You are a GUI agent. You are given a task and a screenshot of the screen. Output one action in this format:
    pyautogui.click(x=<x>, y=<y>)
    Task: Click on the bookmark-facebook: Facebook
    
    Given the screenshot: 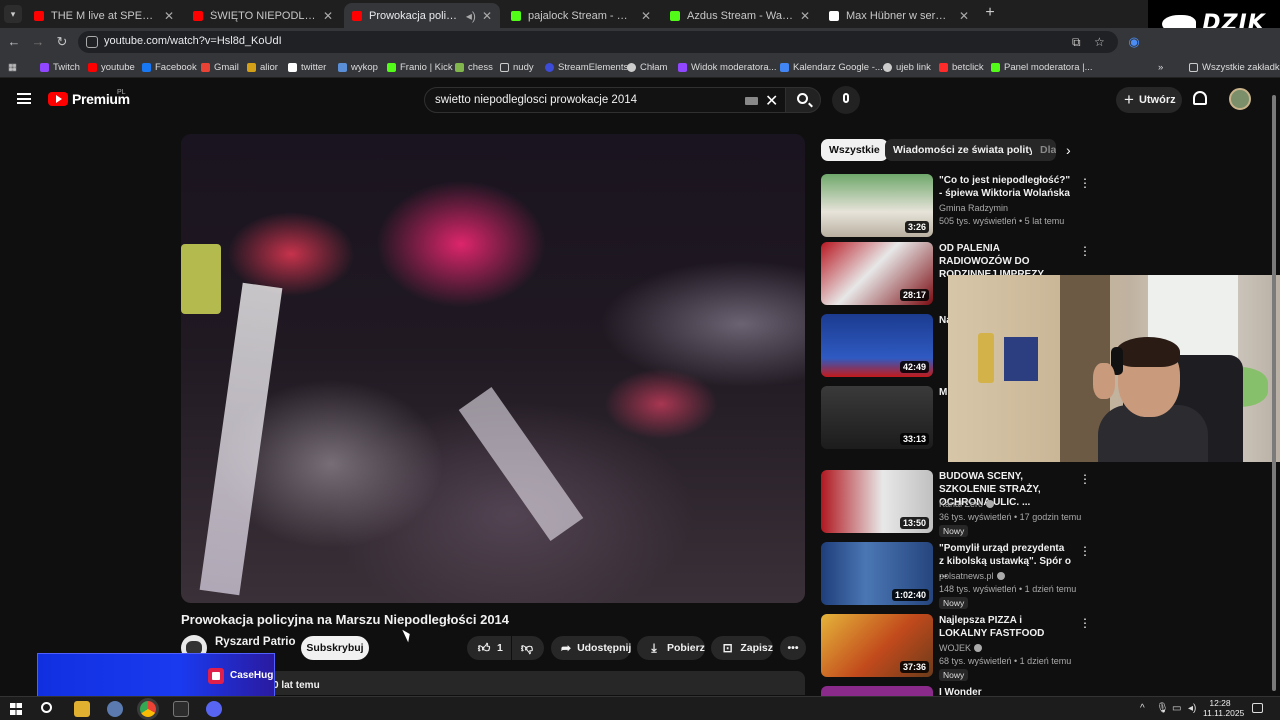 What is the action you would take?
    pyautogui.click(x=169, y=67)
    